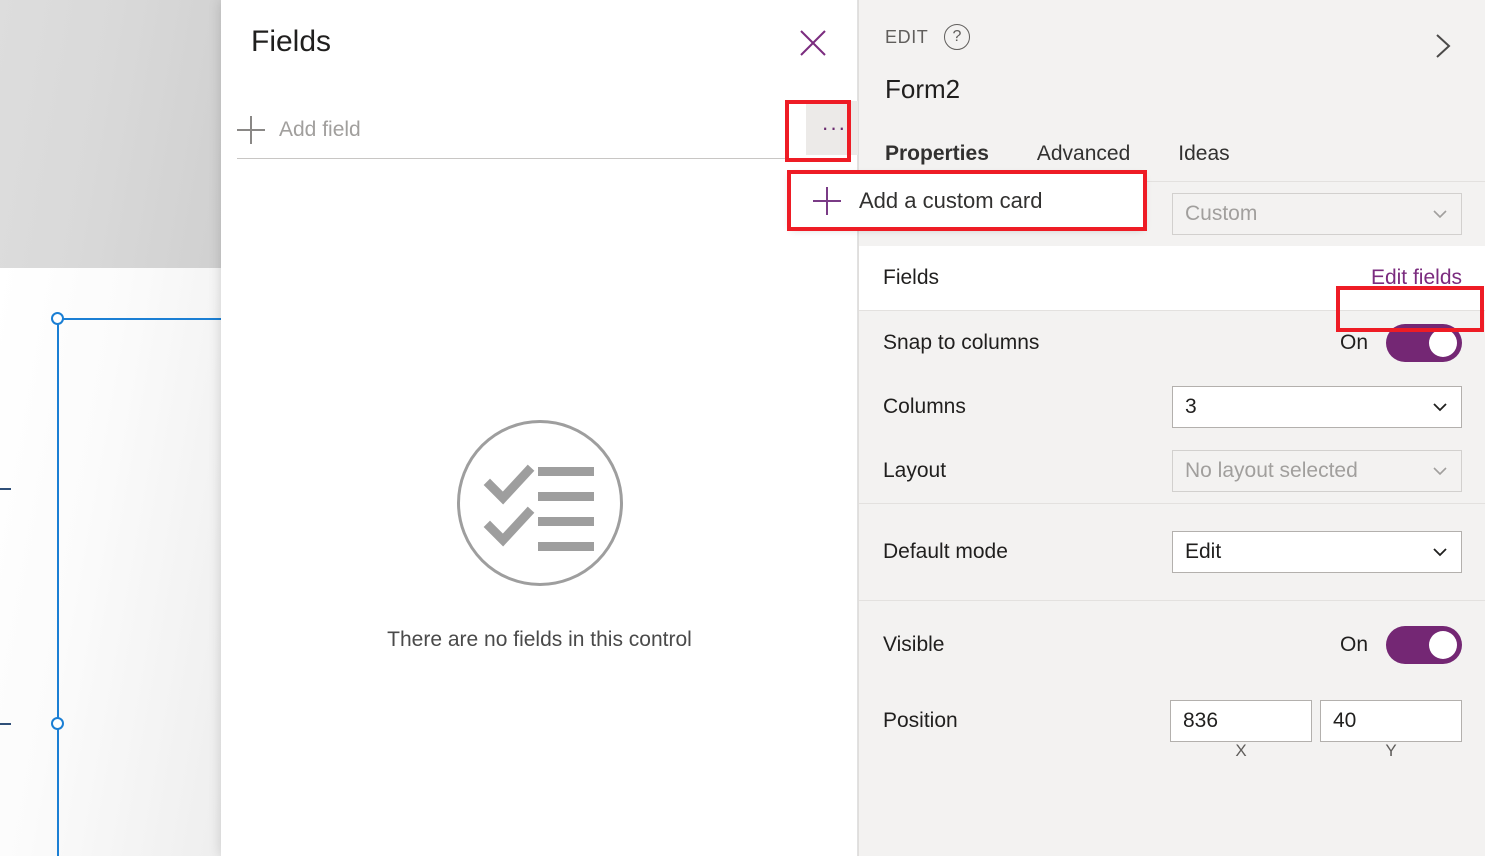 The width and height of the screenshot is (1485, 856). What do you see at coordinates (1241, 721) in the screenshot?
I see `position-x-input: 836` at bounding box center [1241, 721].